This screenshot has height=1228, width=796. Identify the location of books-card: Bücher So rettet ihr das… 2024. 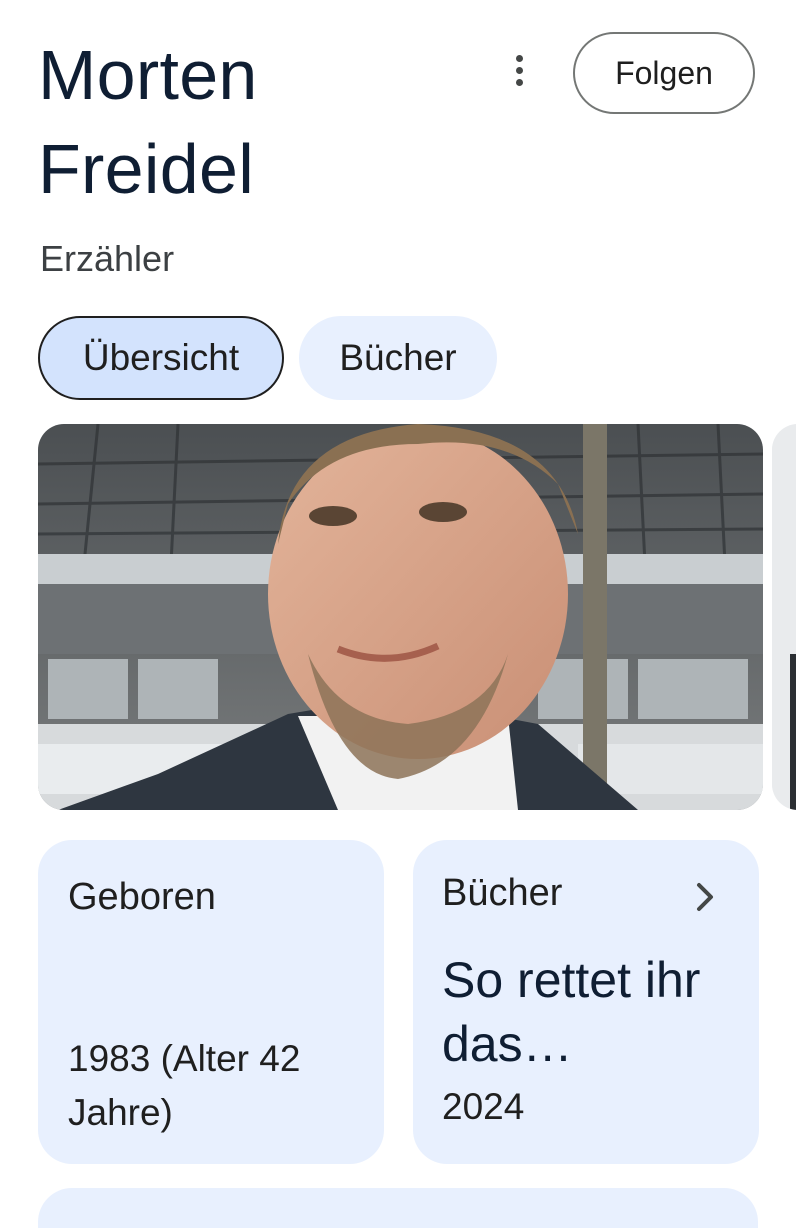
(586, 1002).